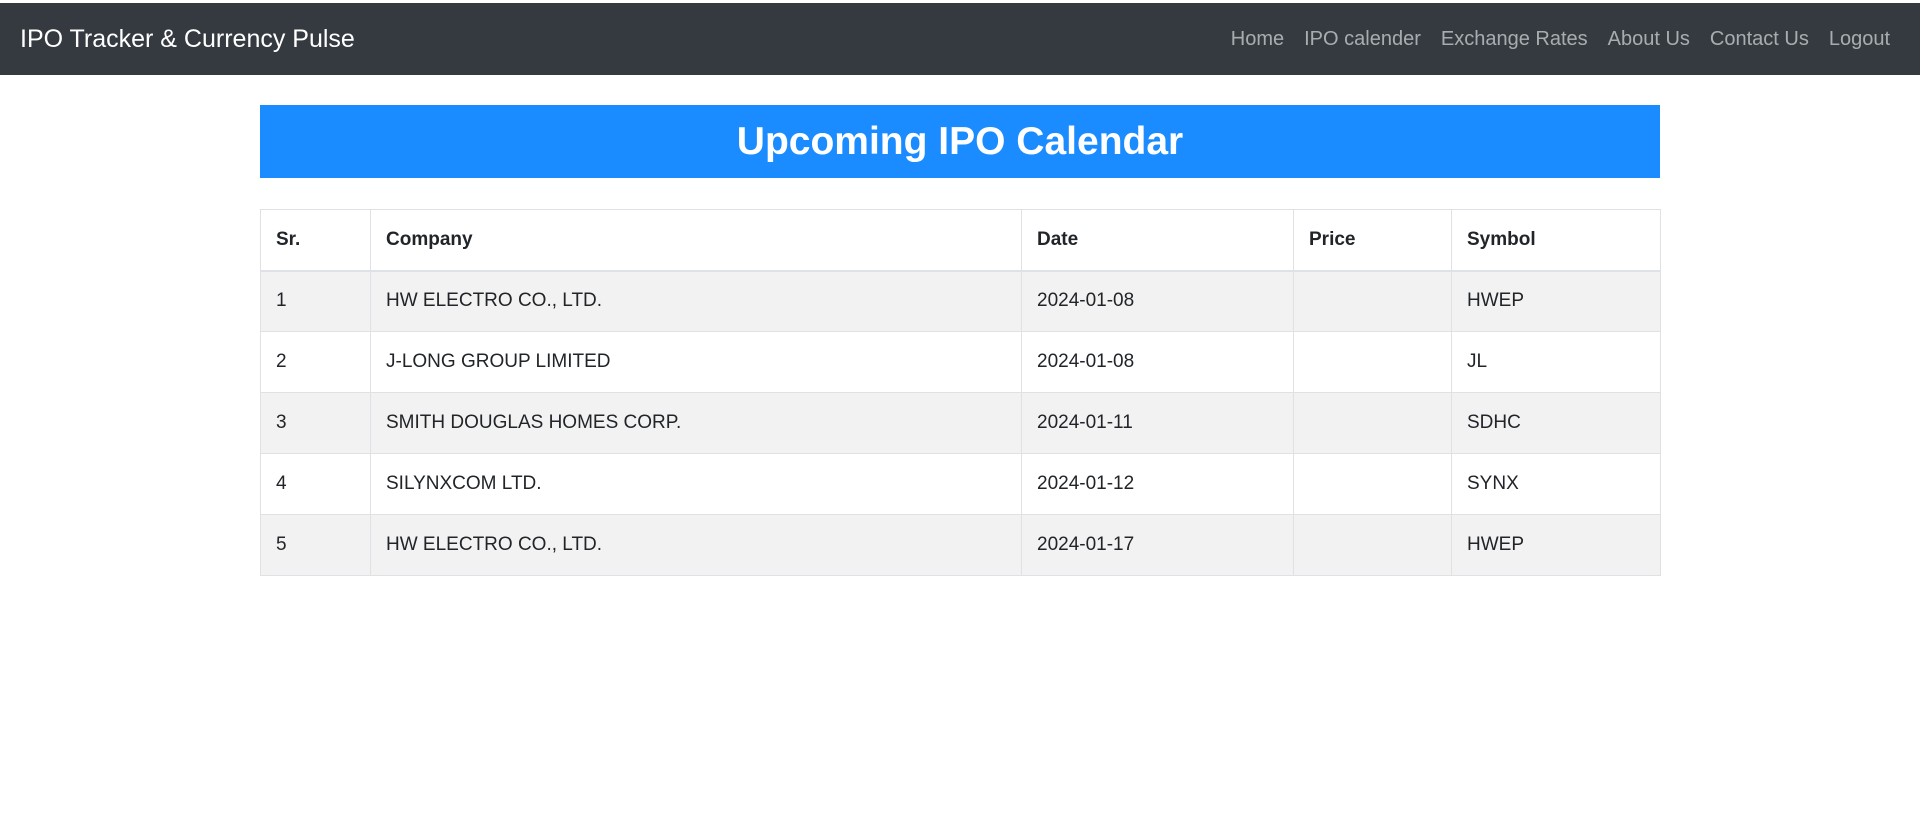  Describe the element at coordinates (1556, 362) in the screenshot. I see `cell-symbol: JL` at that location.